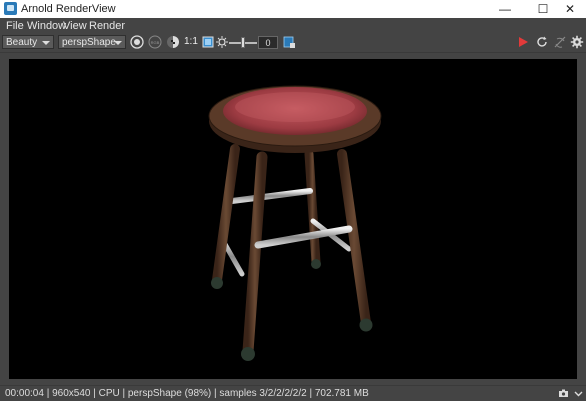 Image resolution: width=586 pixels, height=401 pixels. Describe the element at coordinates (137, 42) in the screenshot. I see `display-settings-icon` at that location.